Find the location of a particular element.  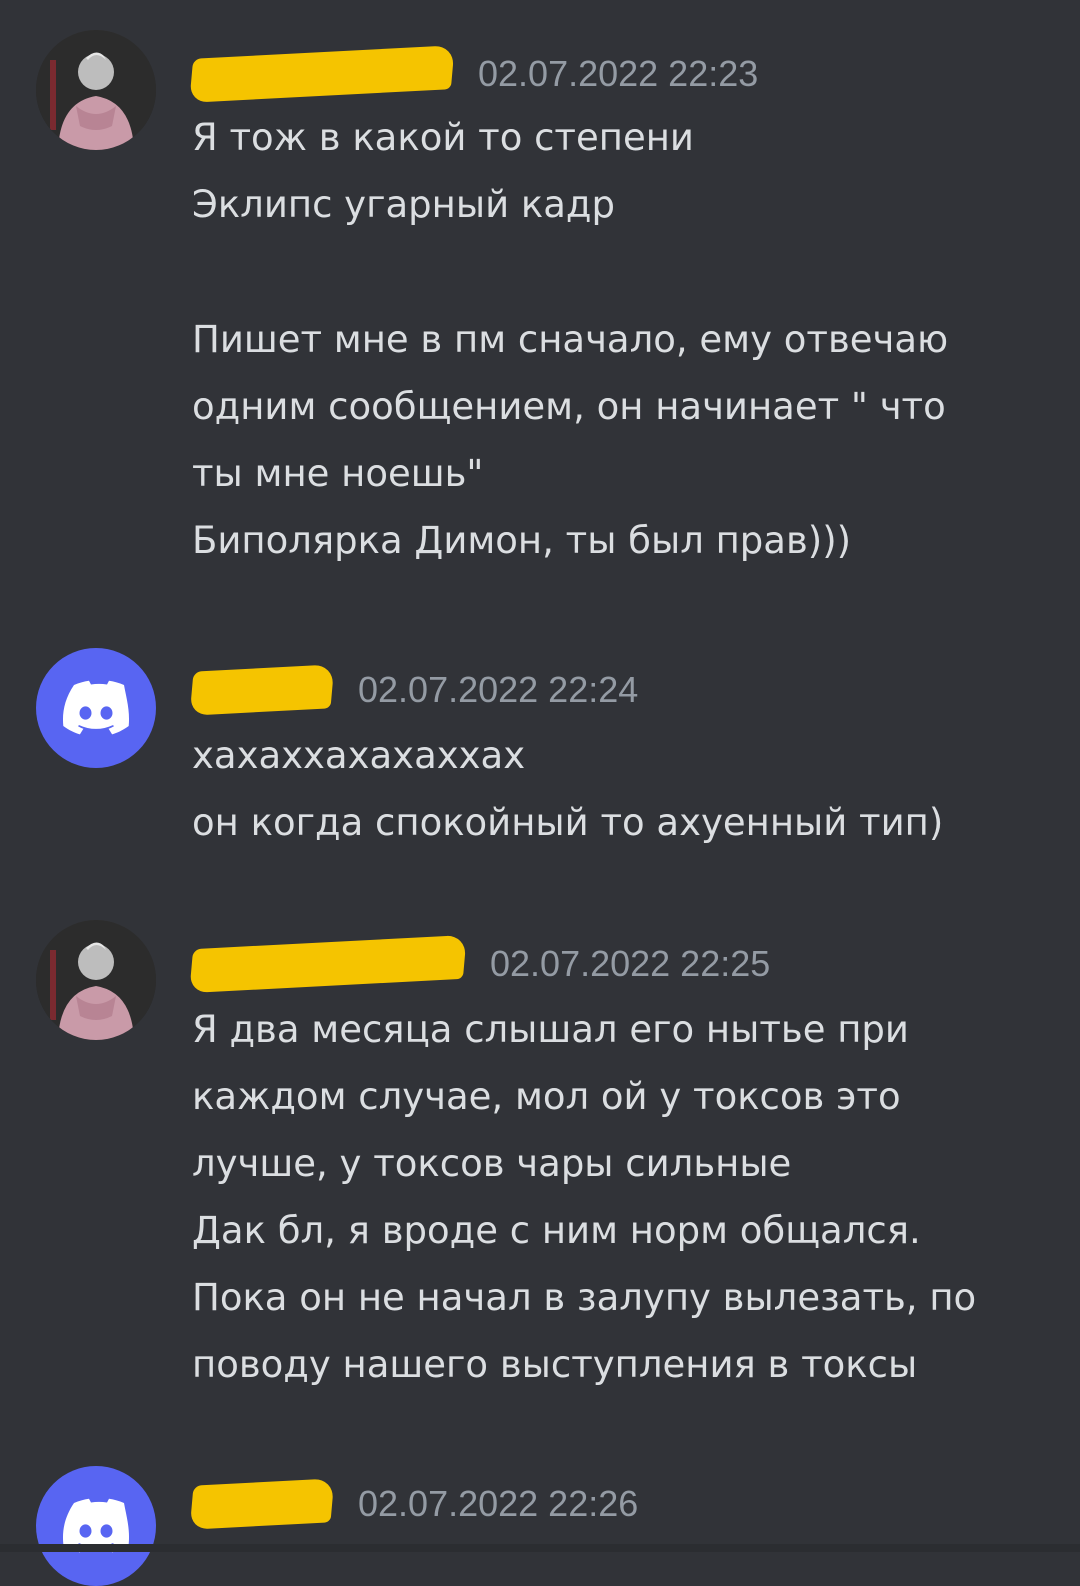

discord-logo-icon is located at coordinates (96, 707).